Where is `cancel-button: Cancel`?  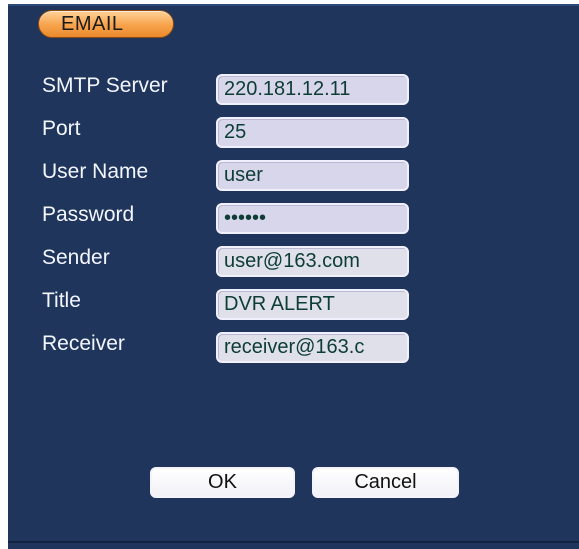 cancel-button: Cancel is located at coordinates (385, 482).